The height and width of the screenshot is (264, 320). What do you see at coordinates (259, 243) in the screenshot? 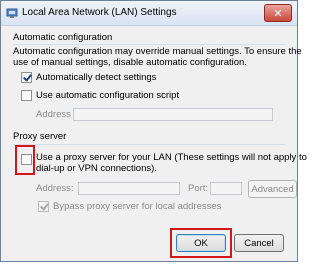
I see `cancel-button: Cancel` at bounding box center [259, 243].